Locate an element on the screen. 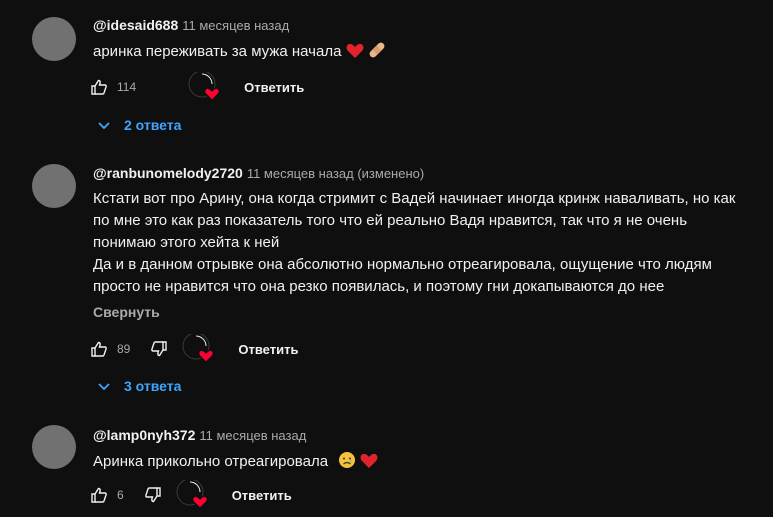 The image size is (773, 517). comment-time: 11 месяцев назад (изменено) is located at coordinates (335, 173).